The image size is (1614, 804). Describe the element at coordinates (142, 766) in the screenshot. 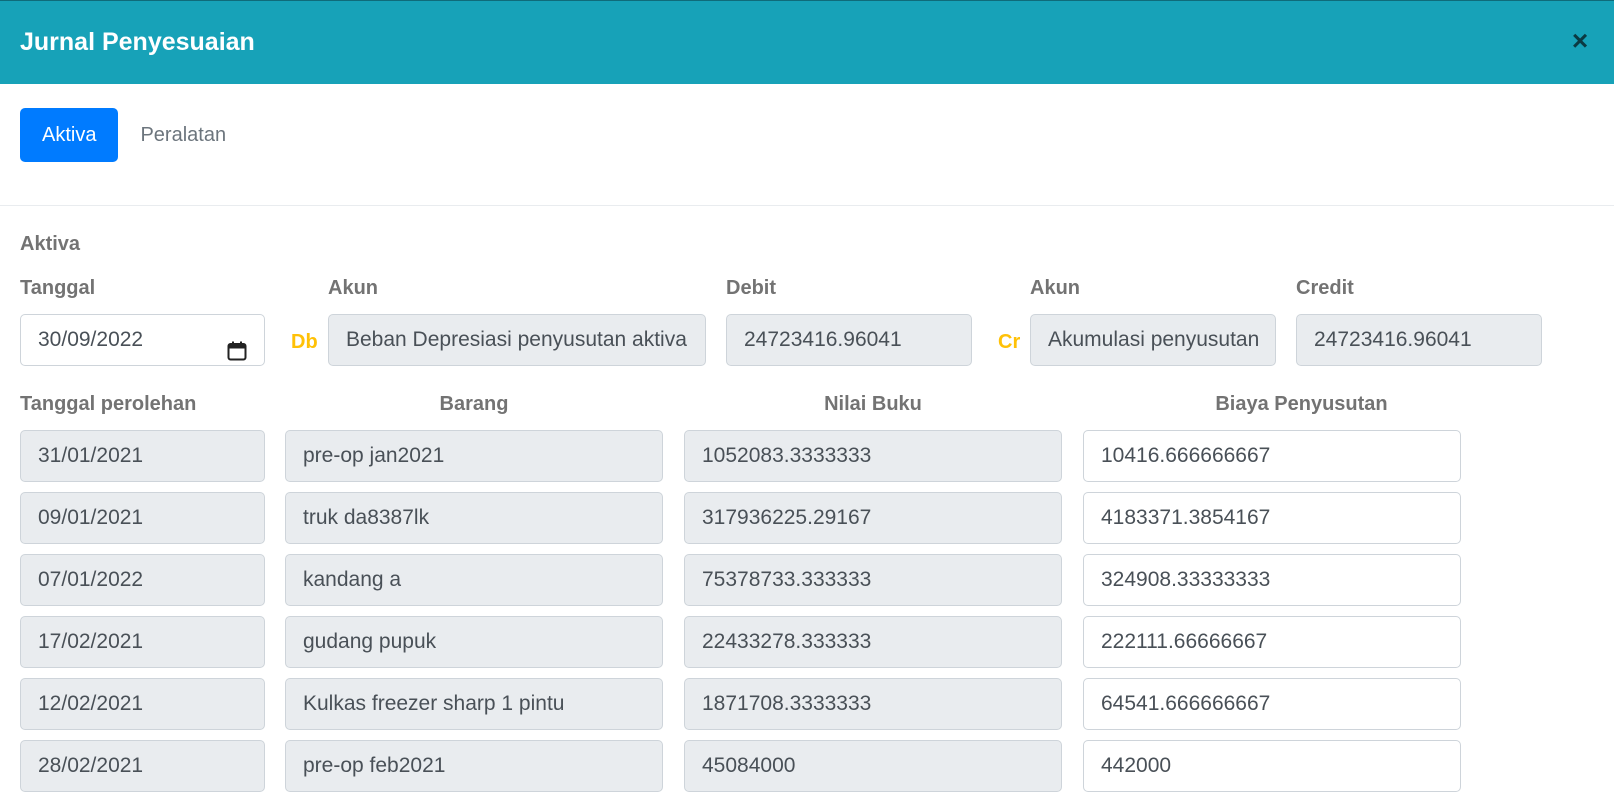

I see `tanggal-perolehan-field: 28/02/2021` at that location.